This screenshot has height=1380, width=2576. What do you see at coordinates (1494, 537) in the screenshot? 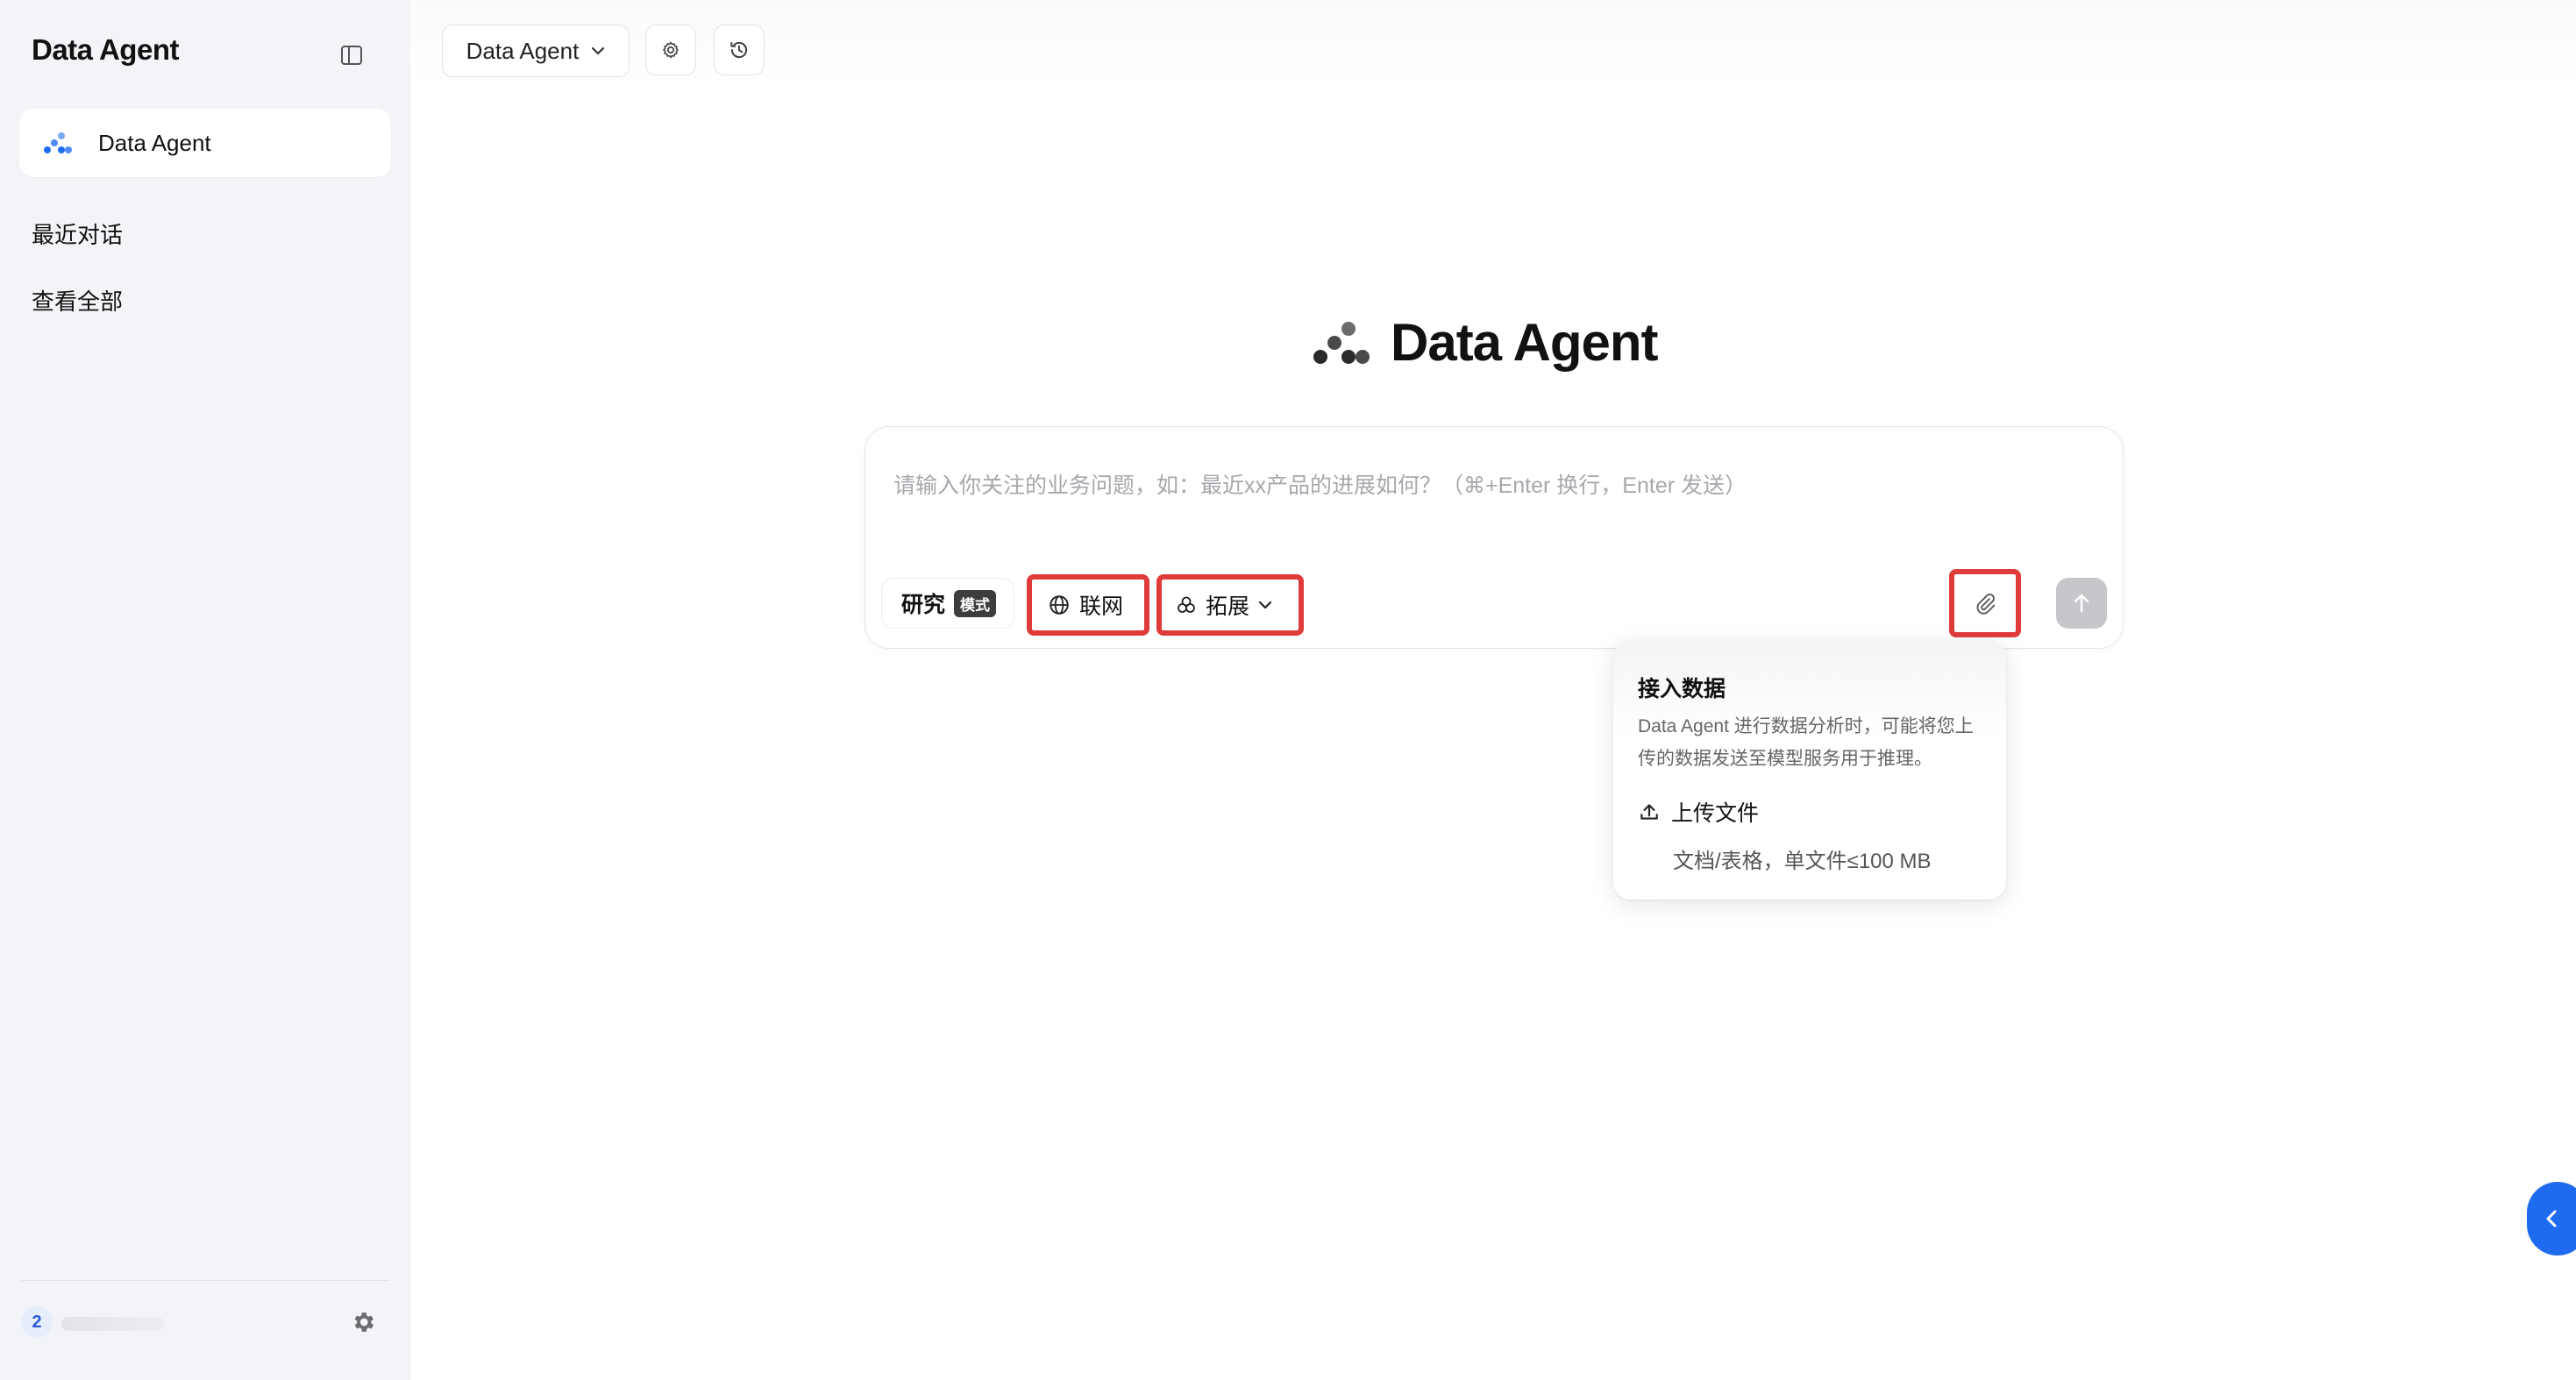
I see `chat-composer: 研究 模式 联网 拓展` at bounding box center [1494, 537].